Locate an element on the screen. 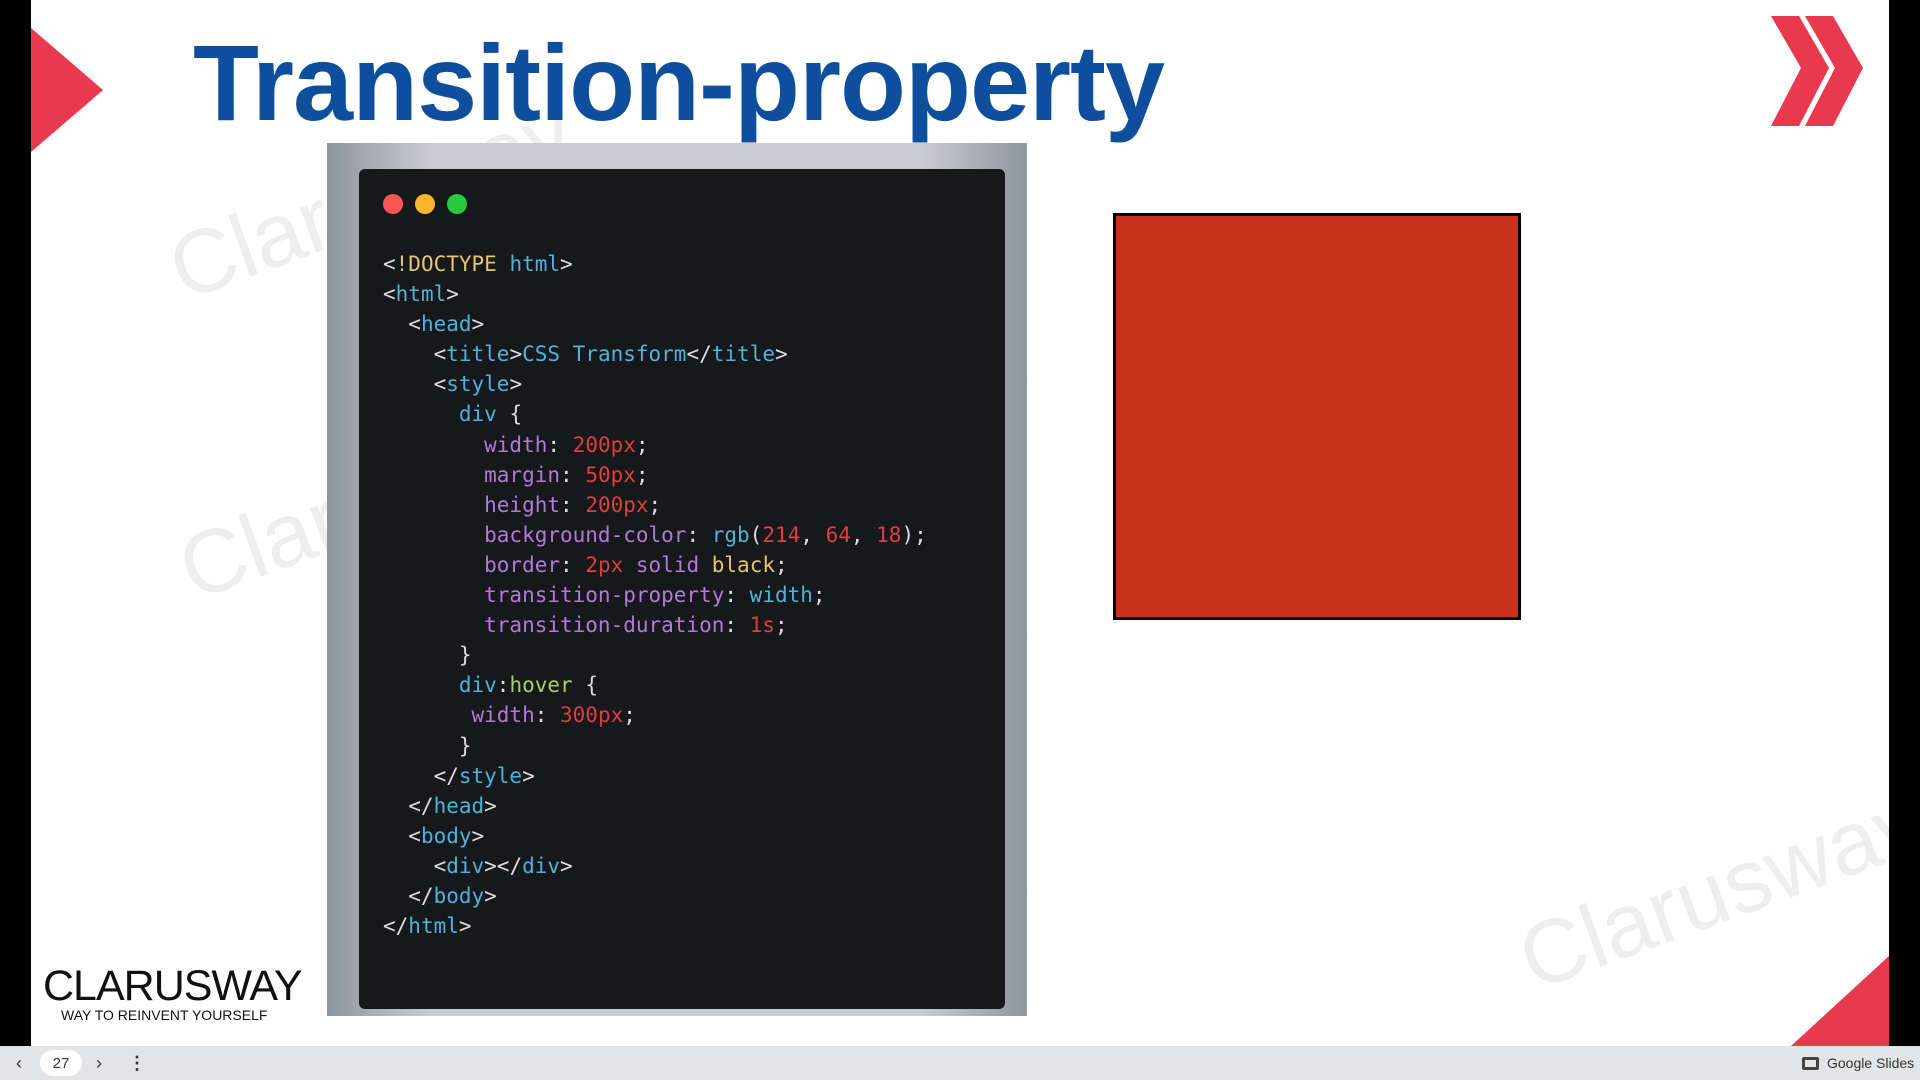  code-line: <title>CSS Transform</title> is located at coordinates (655, 354).